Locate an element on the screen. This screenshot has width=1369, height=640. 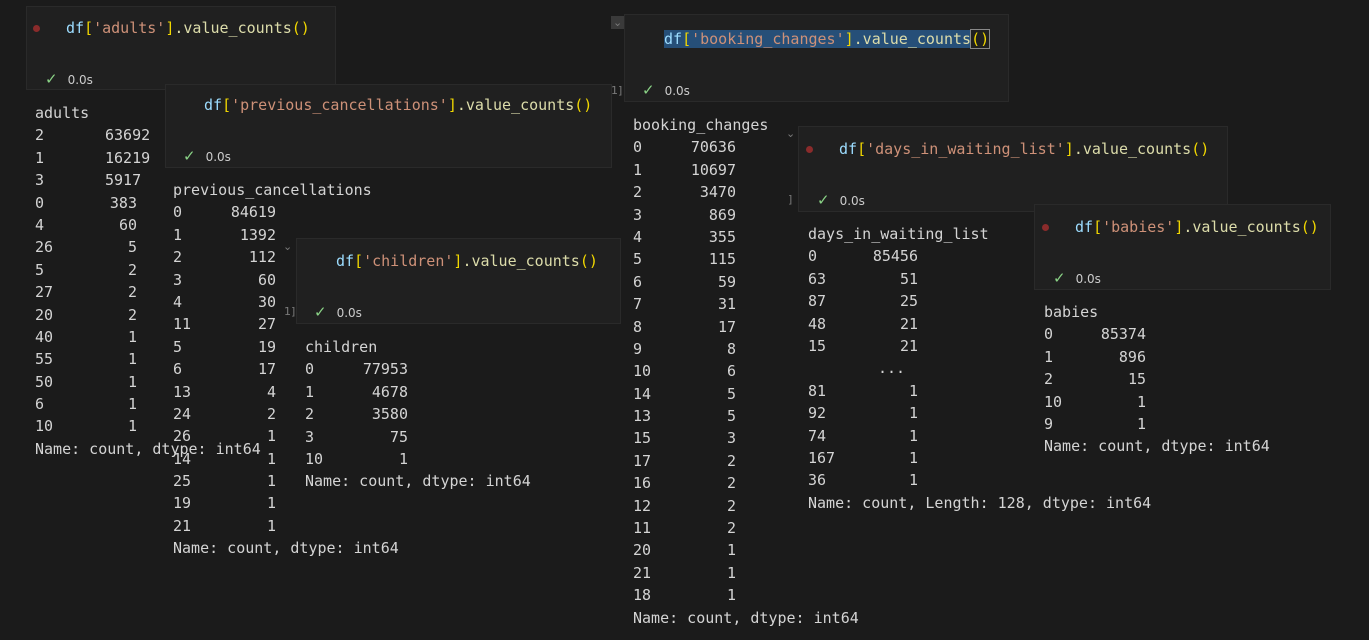
row-count: 27 is located at coordinates (266, 324).